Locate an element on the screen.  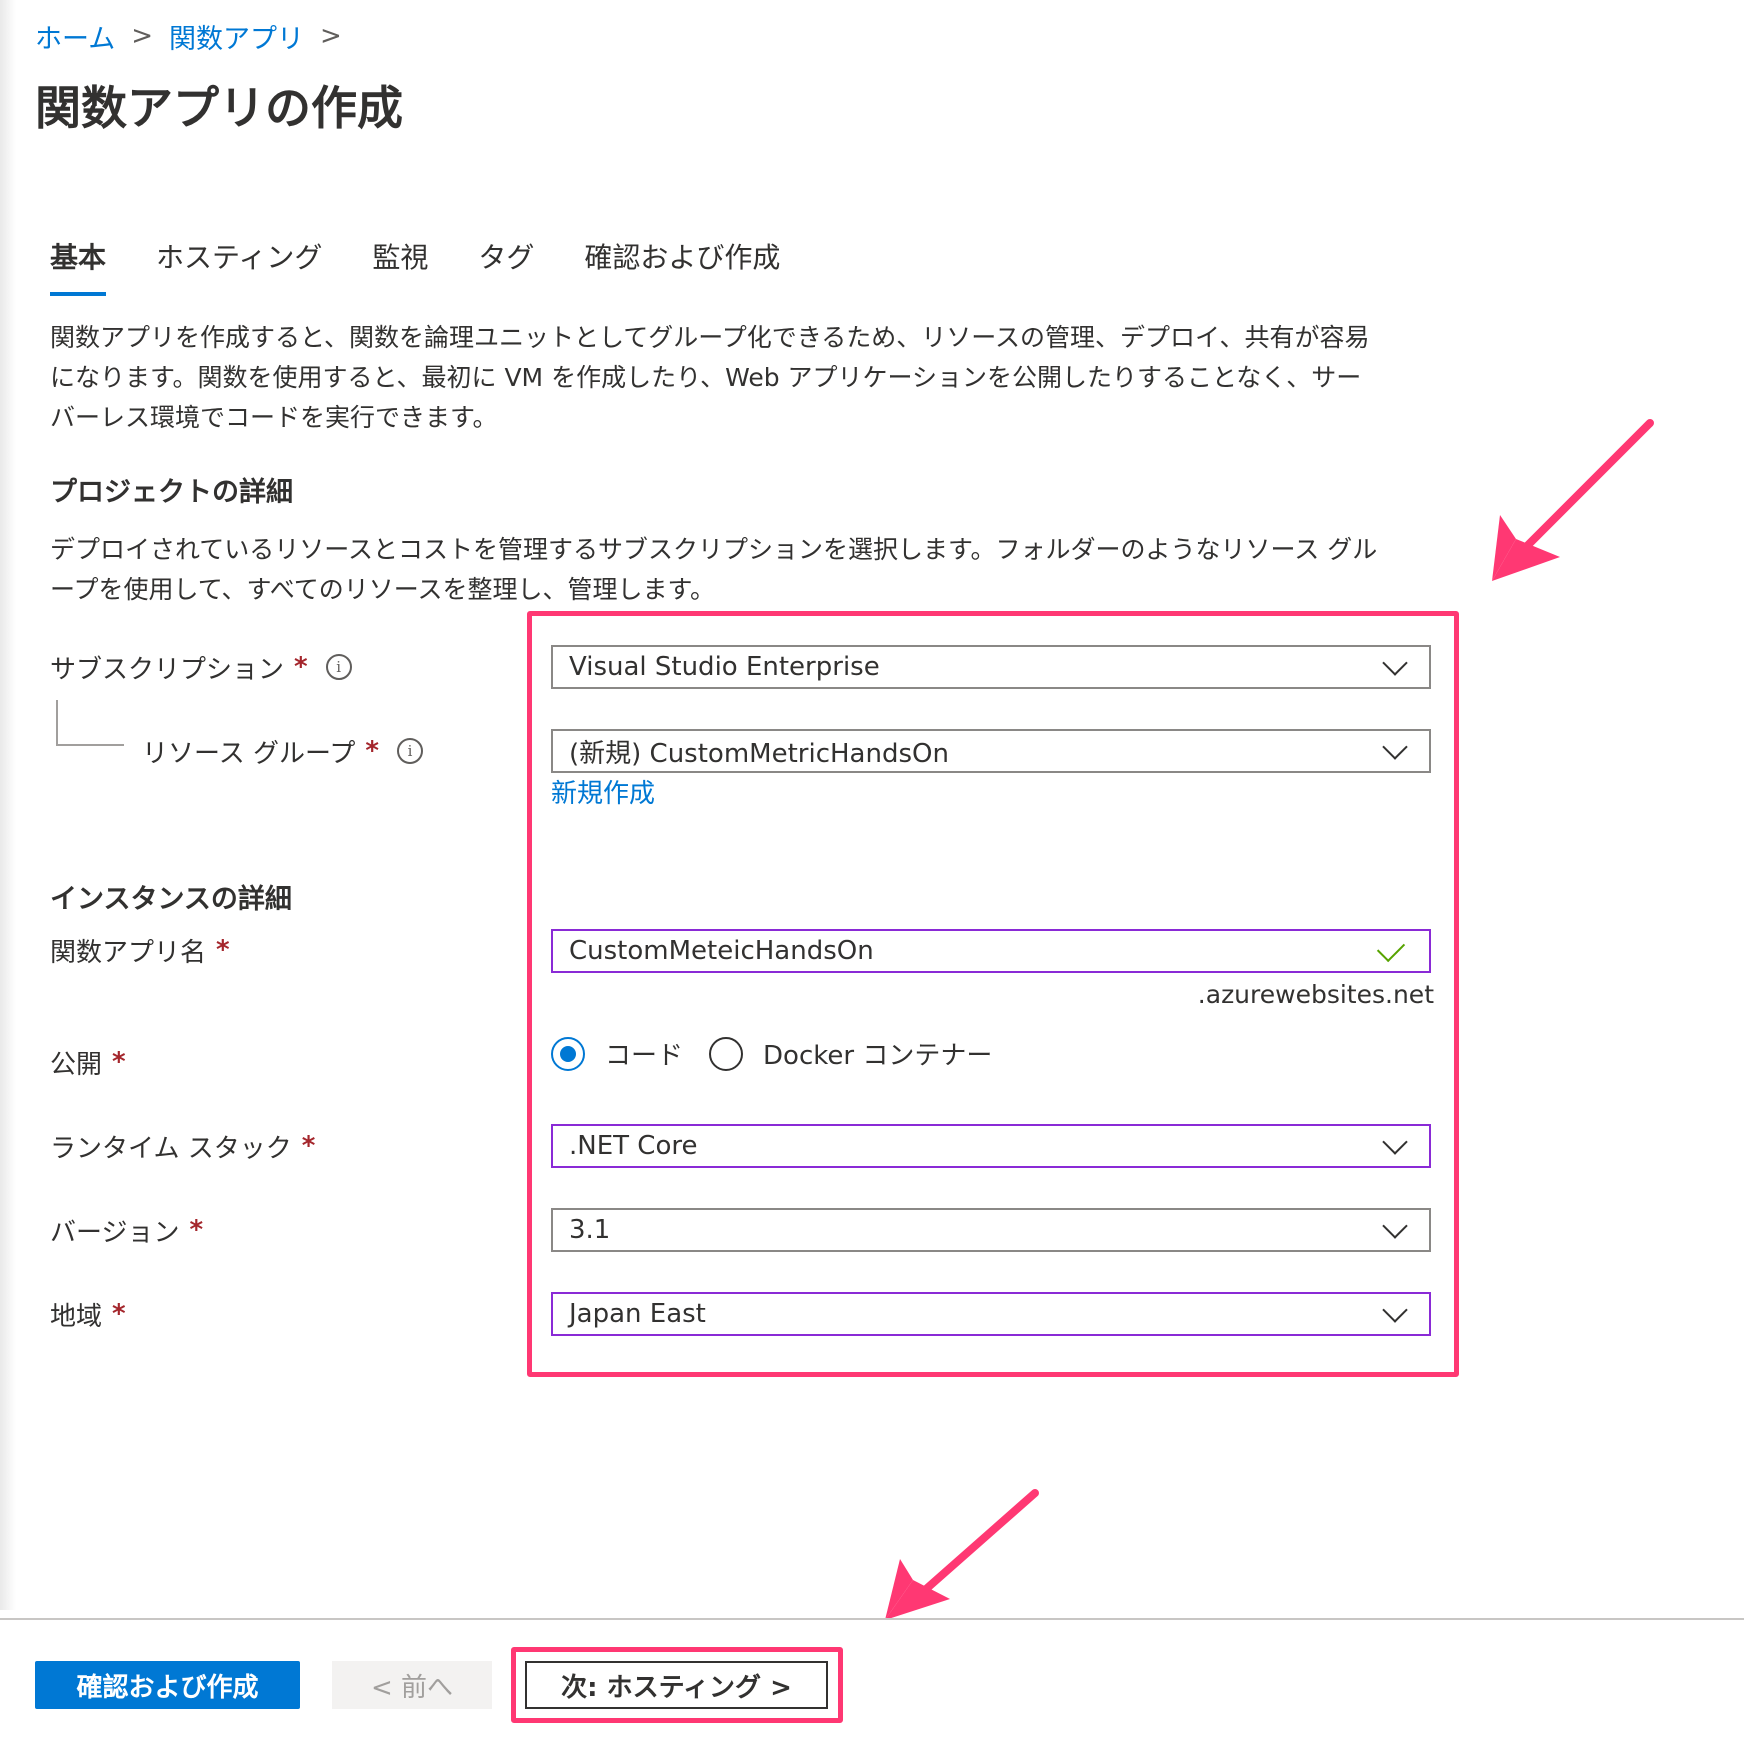
publish-label-text: 公開 is located at coordinates (76, 1064).